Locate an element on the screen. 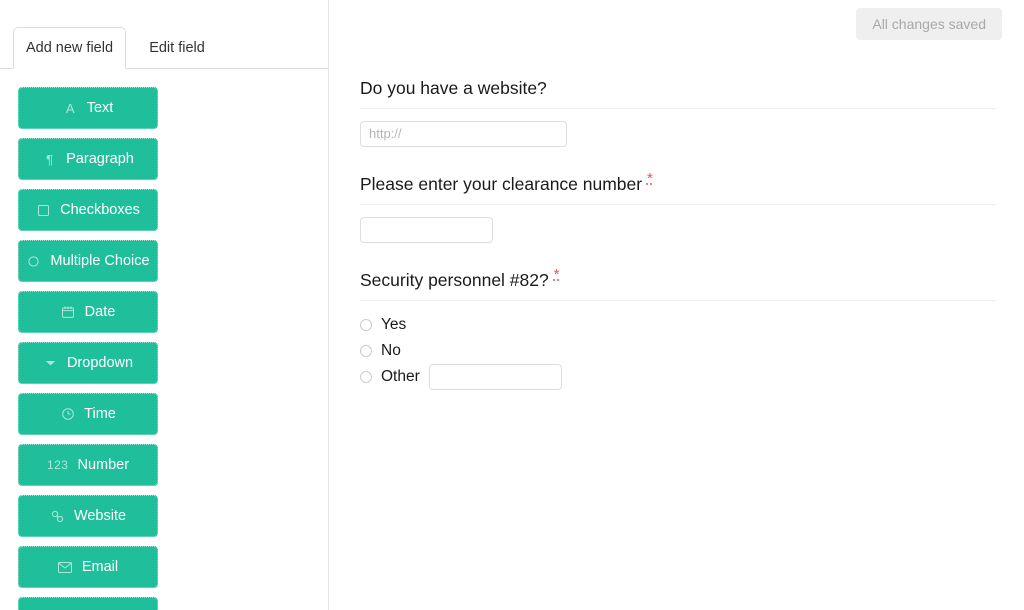 Image resolution: width=1024 pixels, height=610 pixels. question-label-text: Do you have a website? is located at coordinates (453, 88).